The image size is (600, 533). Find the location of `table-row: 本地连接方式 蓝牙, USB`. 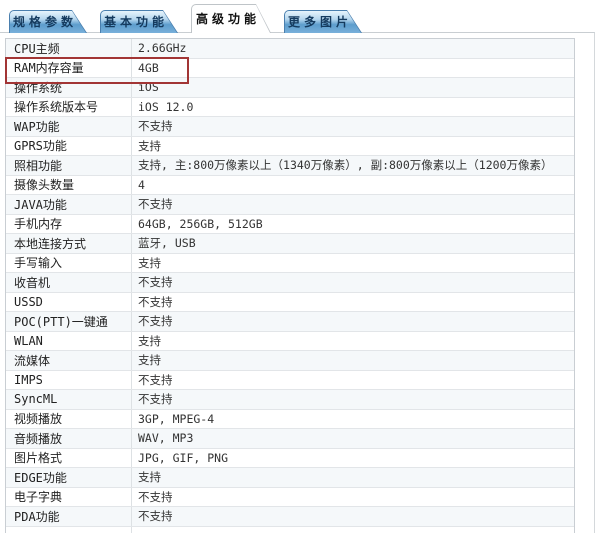

table-row: 本地连接方式 蓝牙, USB is located at coordinates (290, 244).